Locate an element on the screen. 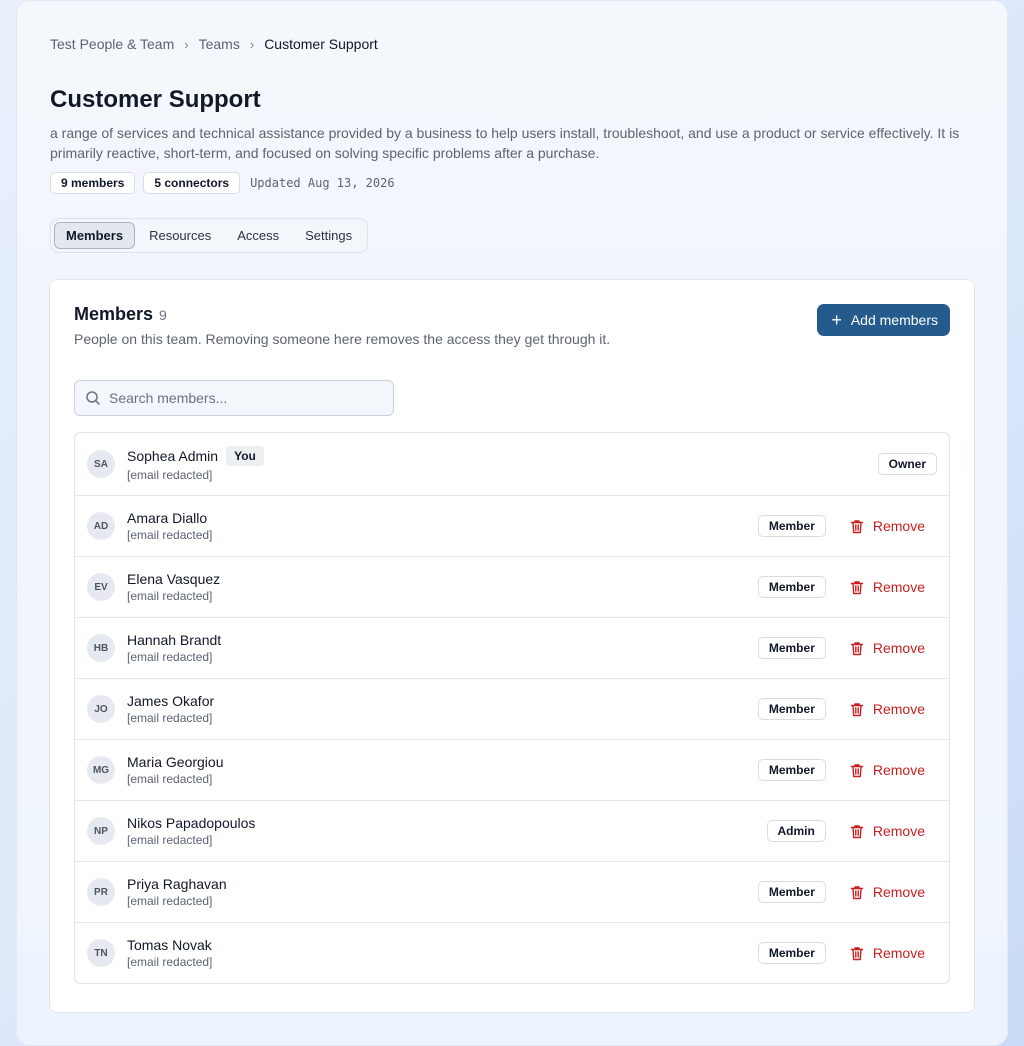  member-name-line: James Okafor is located at coordinates (442, 701).